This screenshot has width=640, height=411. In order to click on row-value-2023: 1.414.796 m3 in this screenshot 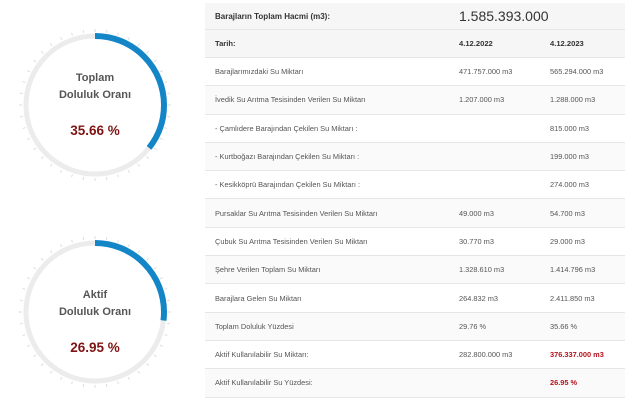, I will do `click(573, 270)`.